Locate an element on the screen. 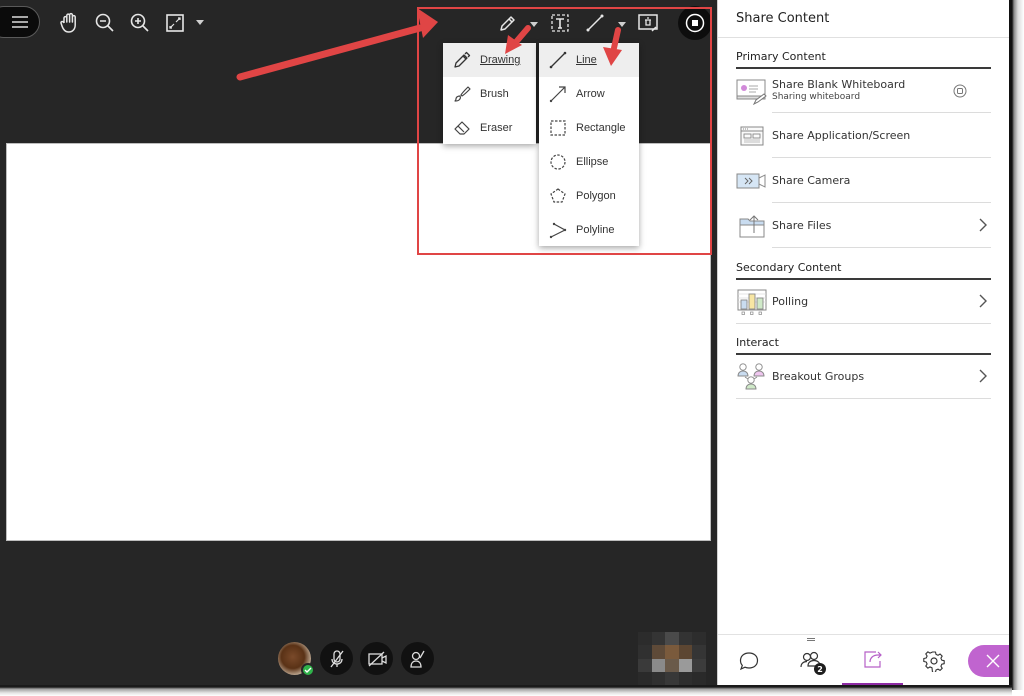 This screenshot has width=1024, height=696. section-heading-primary: Primary Content is located at coordinates (863, 59).